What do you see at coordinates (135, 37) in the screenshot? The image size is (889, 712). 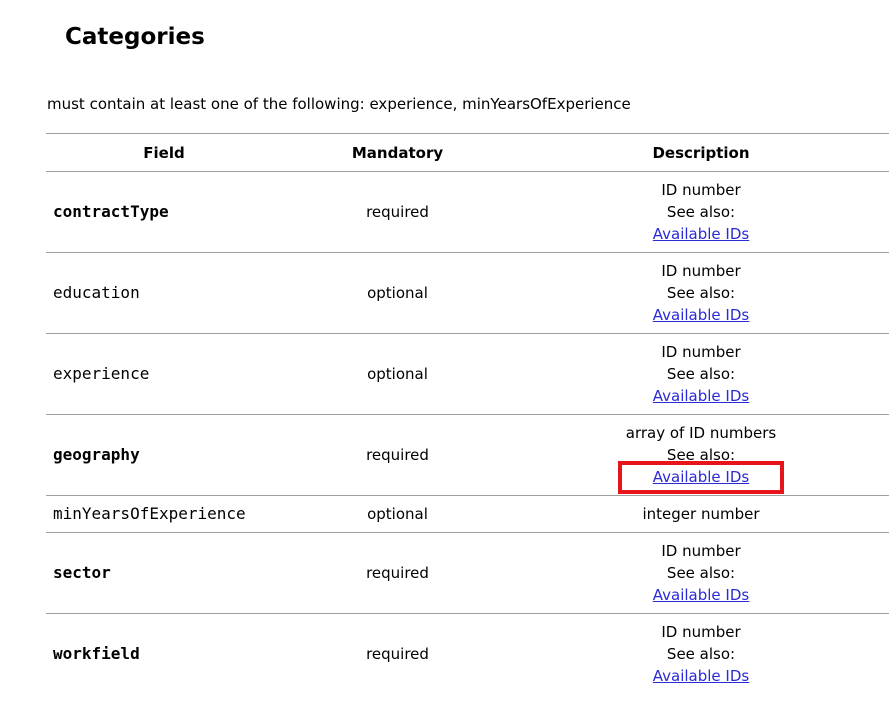 I see `page-title: Categories` at bounding box center [135, 37].